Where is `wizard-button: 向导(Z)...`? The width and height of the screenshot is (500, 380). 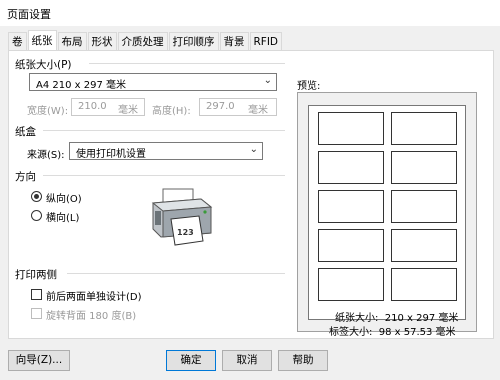 wizard-button: 向导(Z)... is located at coordinates (39, 360).